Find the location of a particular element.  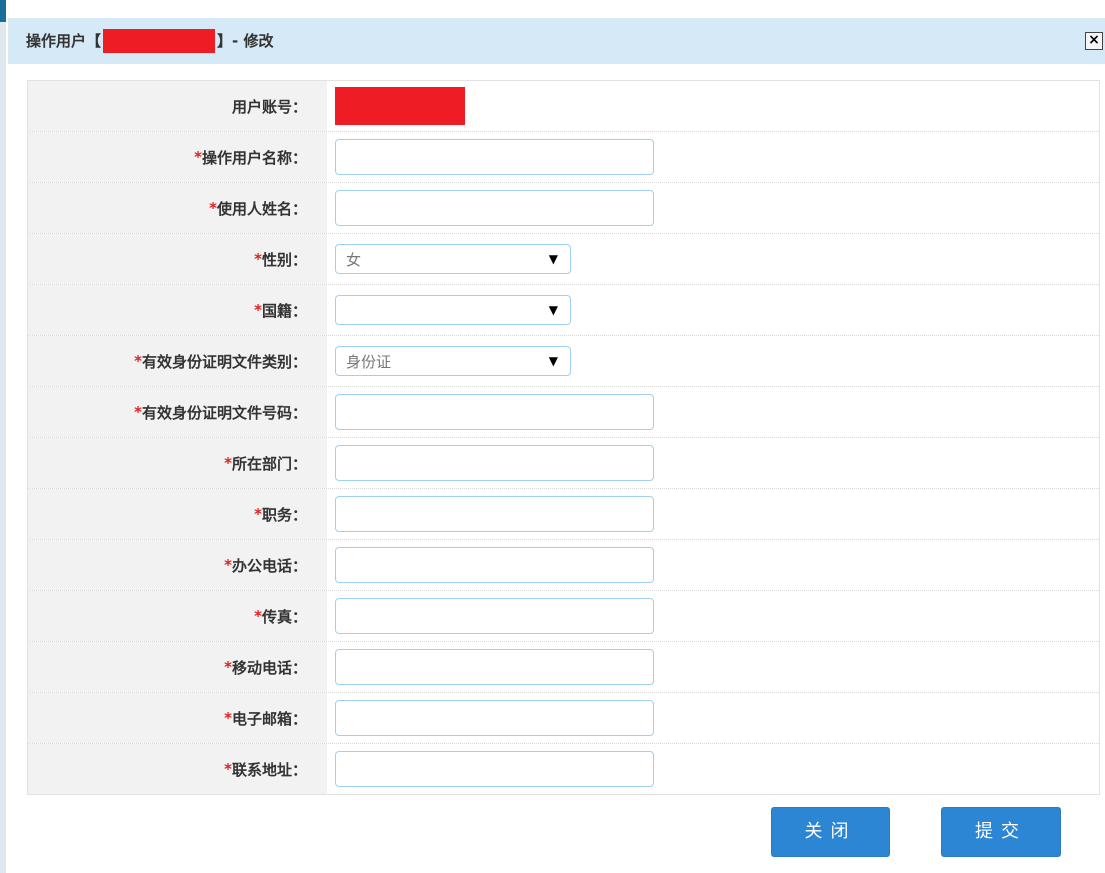

form-row-position: * 职务： is located at coordinates (563, 513).